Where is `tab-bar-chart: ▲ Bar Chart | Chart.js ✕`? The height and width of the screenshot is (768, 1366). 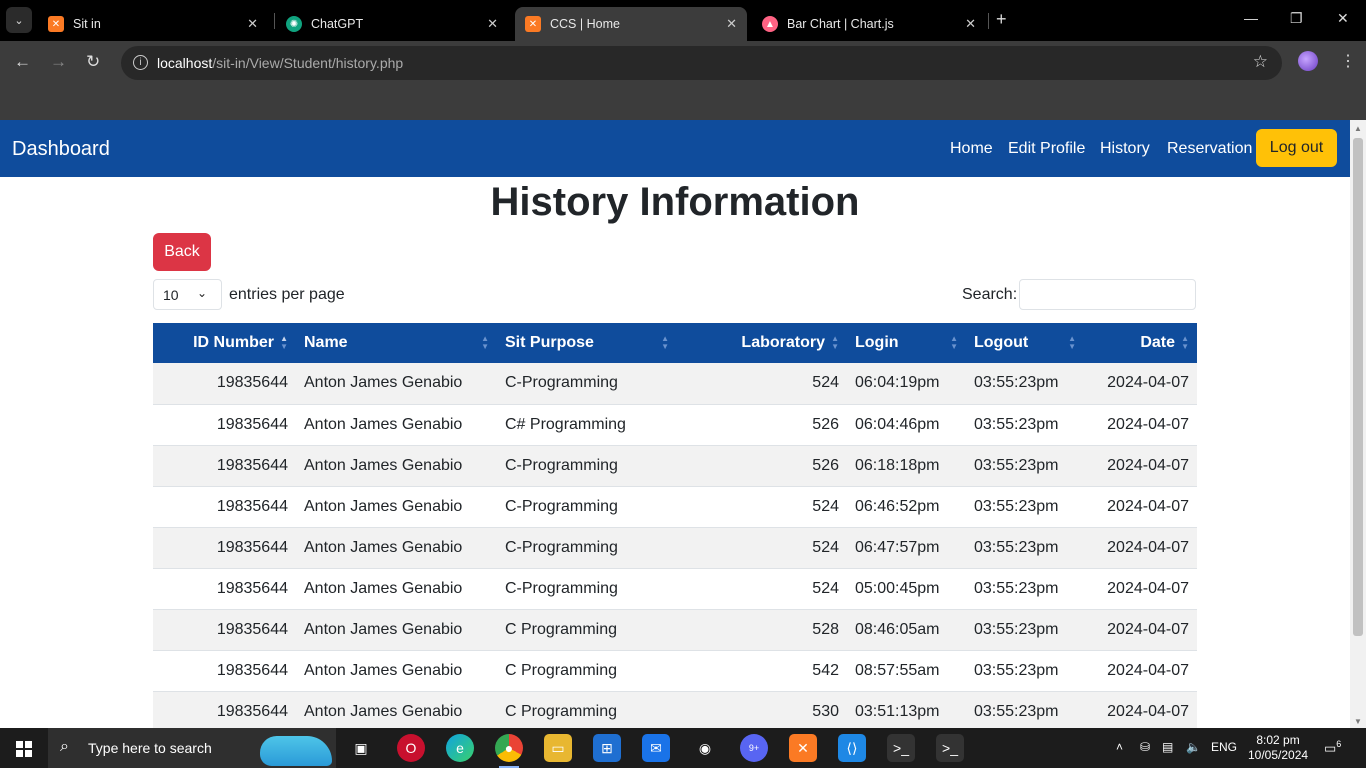 tab-bar-chart: ▲ Bar Chart | Chart.js ✕ is located at coordinates (869, 24).